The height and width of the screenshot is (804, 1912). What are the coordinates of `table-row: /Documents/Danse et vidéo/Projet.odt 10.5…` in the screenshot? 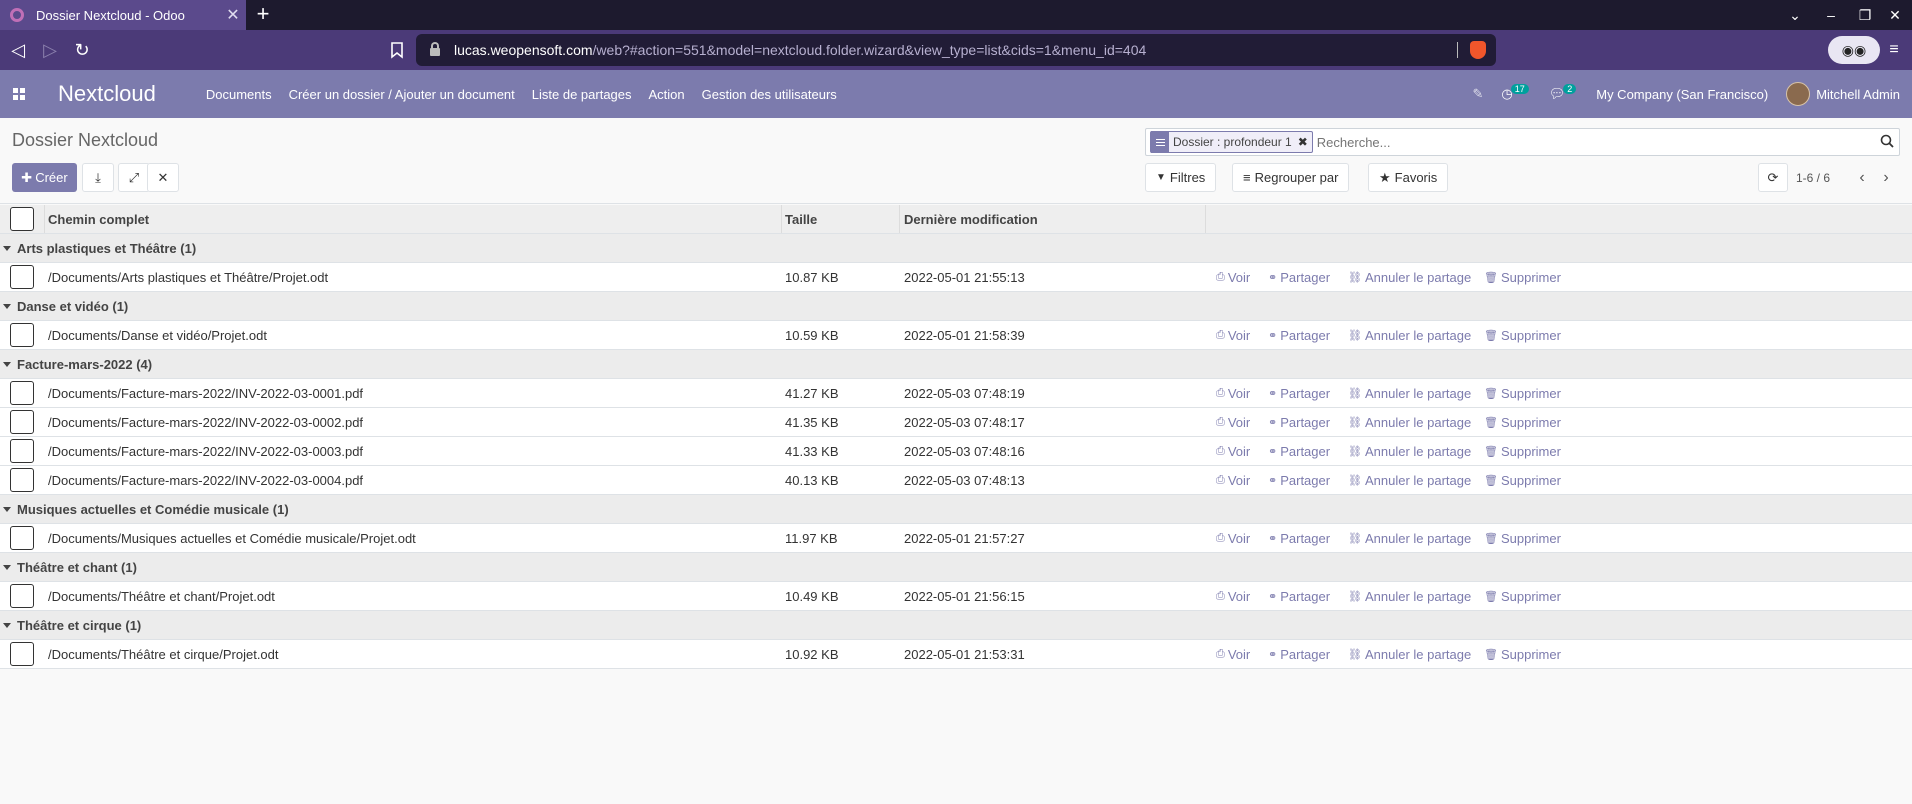 It's located at (956, 335).